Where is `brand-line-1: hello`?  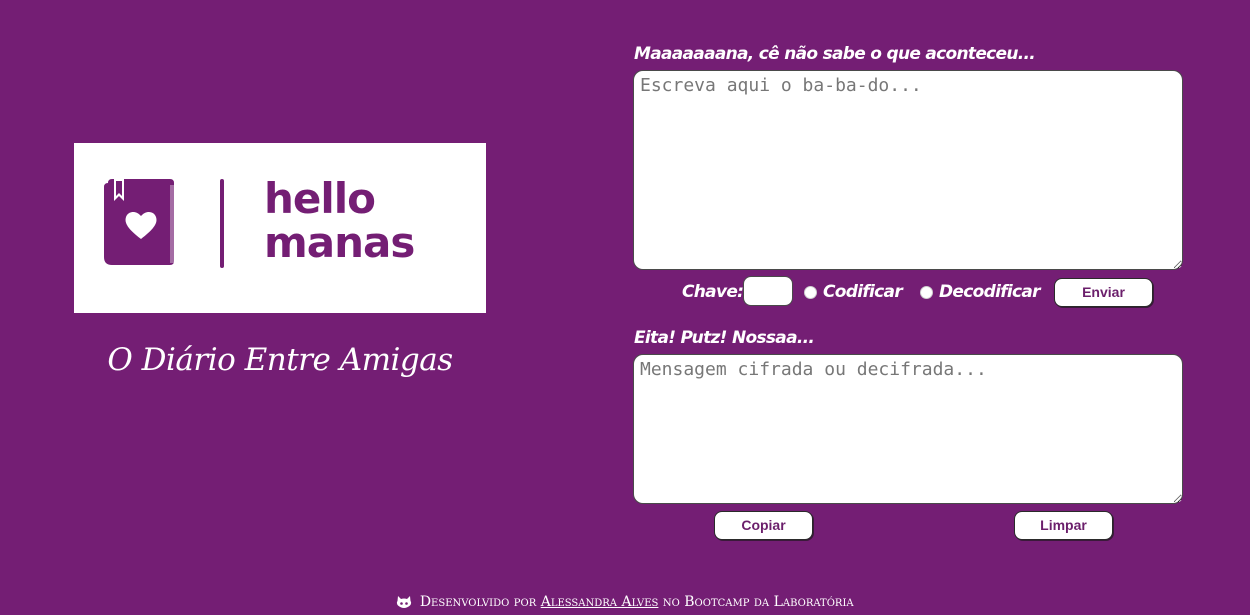 brand-line-1: hello is located at coordinates (320, 198).